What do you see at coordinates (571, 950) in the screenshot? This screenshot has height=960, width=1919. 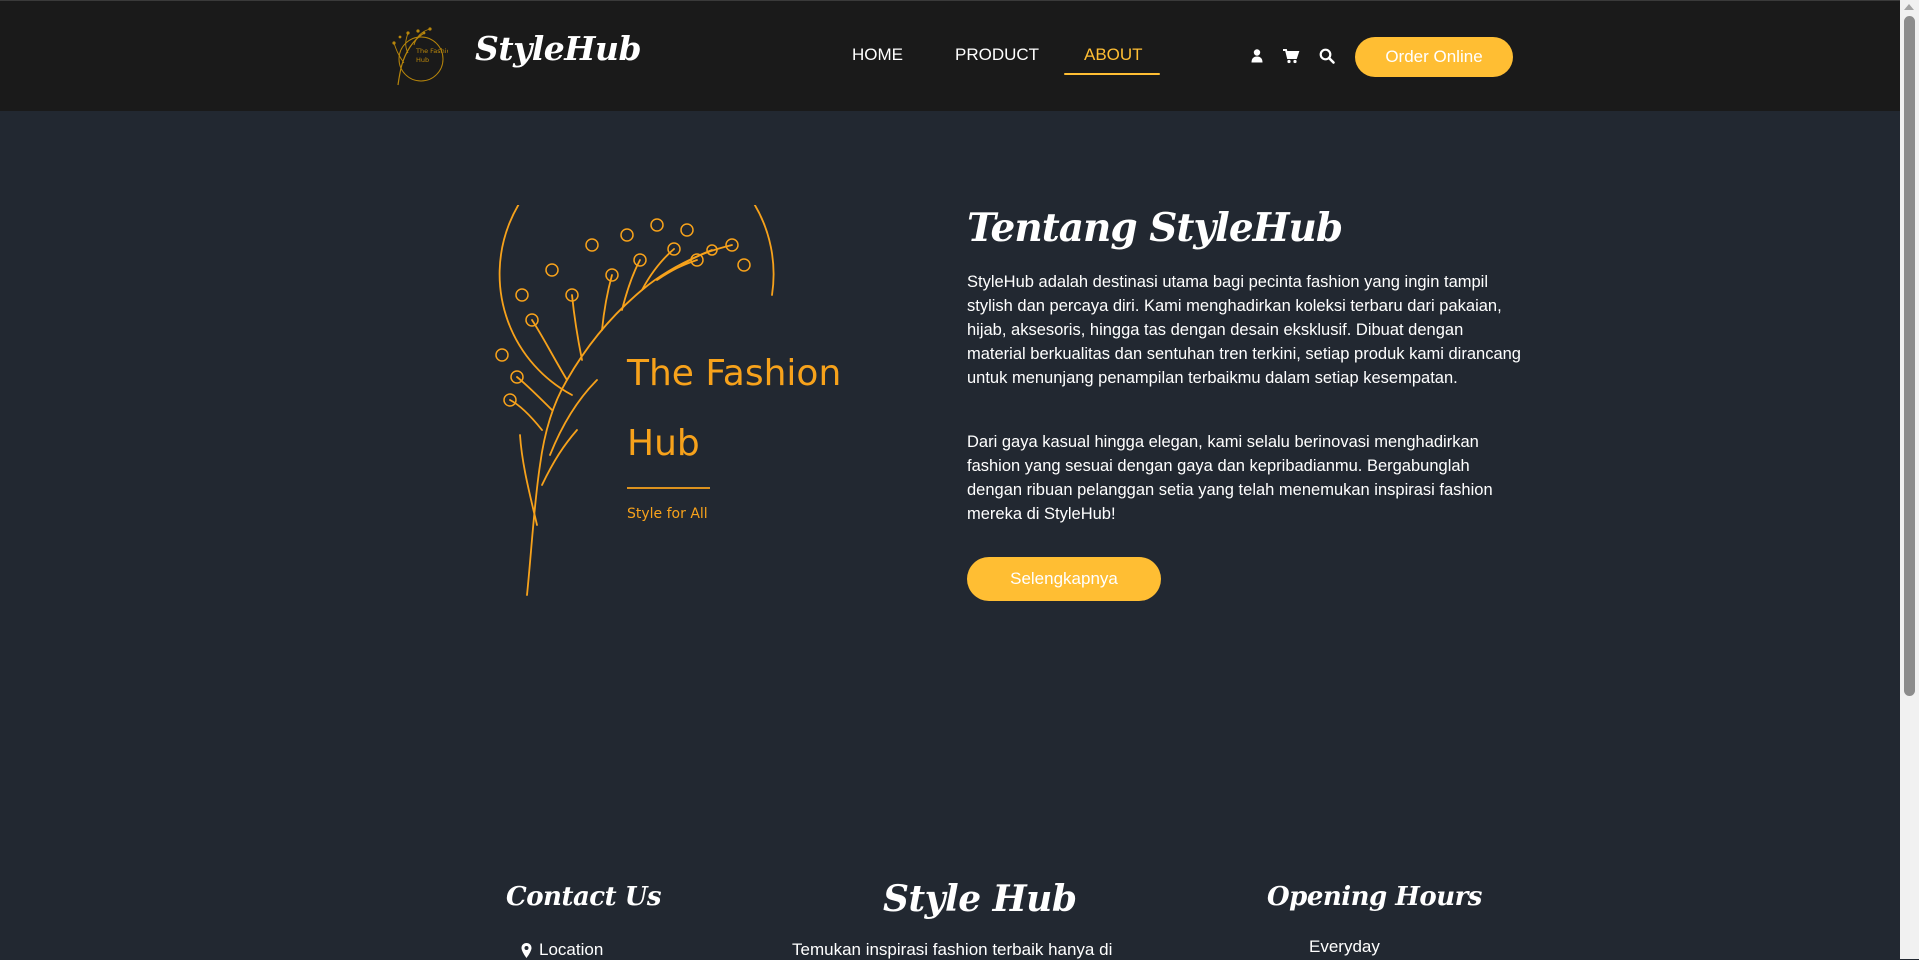 I see `location-link: Location` at bounding box center [571, 950].